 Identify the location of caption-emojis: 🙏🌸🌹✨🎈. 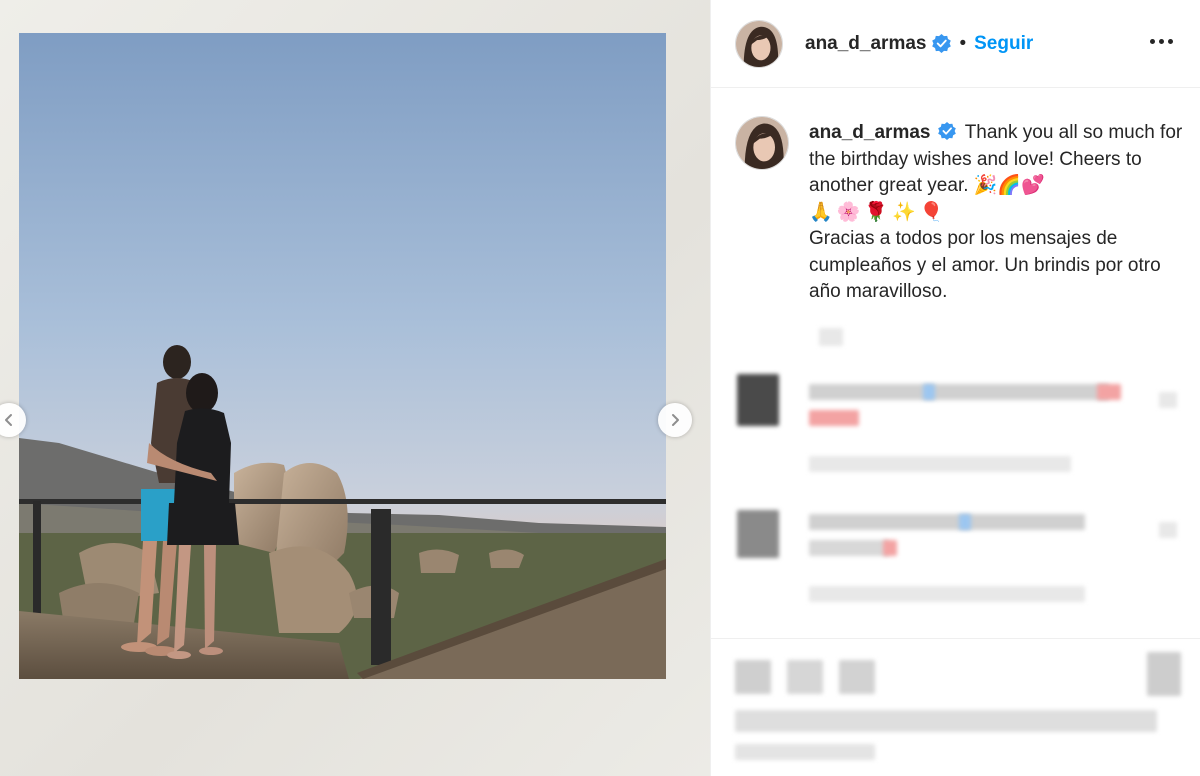
(878, 212).